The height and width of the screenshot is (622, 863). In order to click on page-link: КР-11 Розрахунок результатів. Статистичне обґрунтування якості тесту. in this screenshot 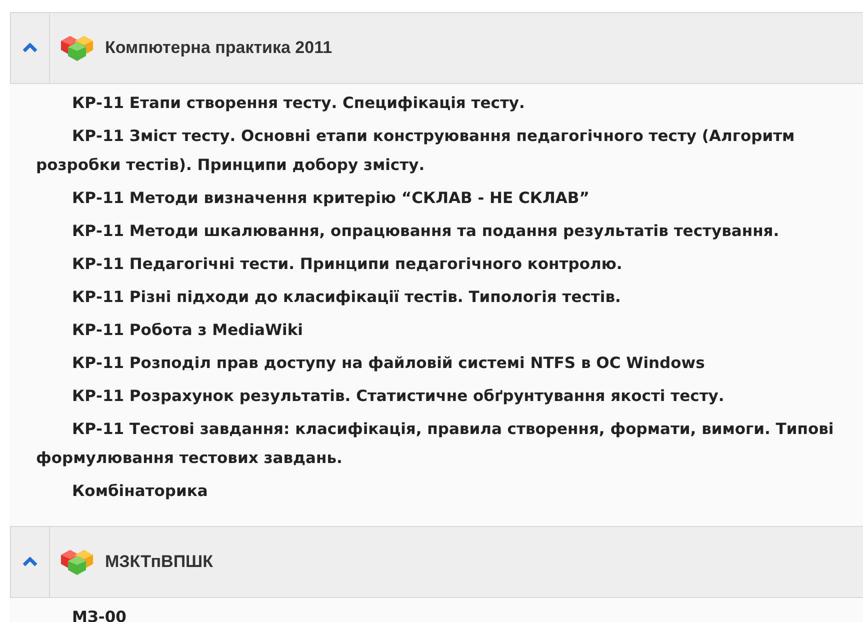, I will do `click(443, 396)`.